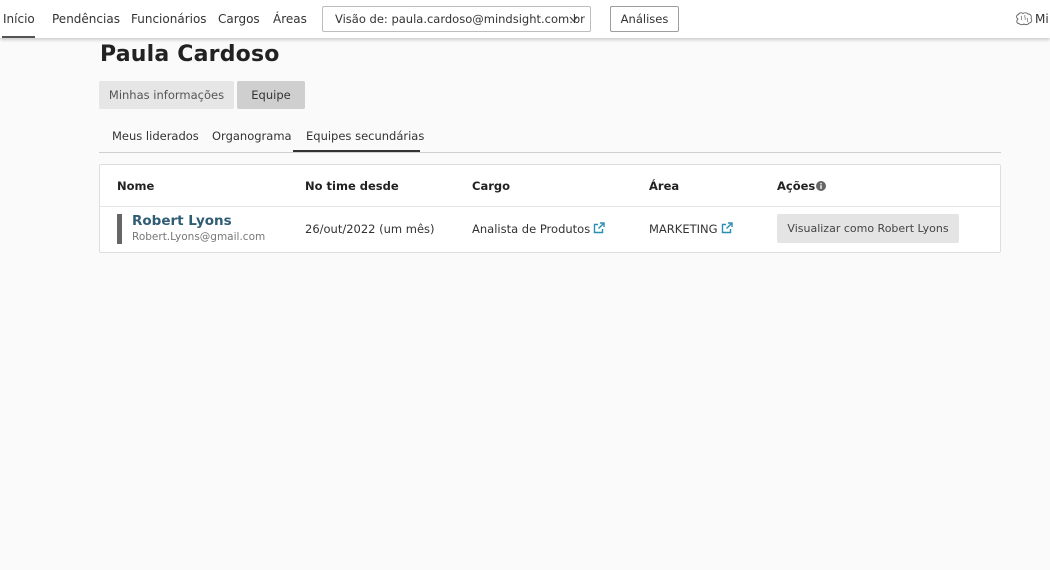 The image size is (1050, 570). What do you see at coordinates (573, 24) in the screenshot?
I see `chevron-down-icon` at bounding box center [573, 24].